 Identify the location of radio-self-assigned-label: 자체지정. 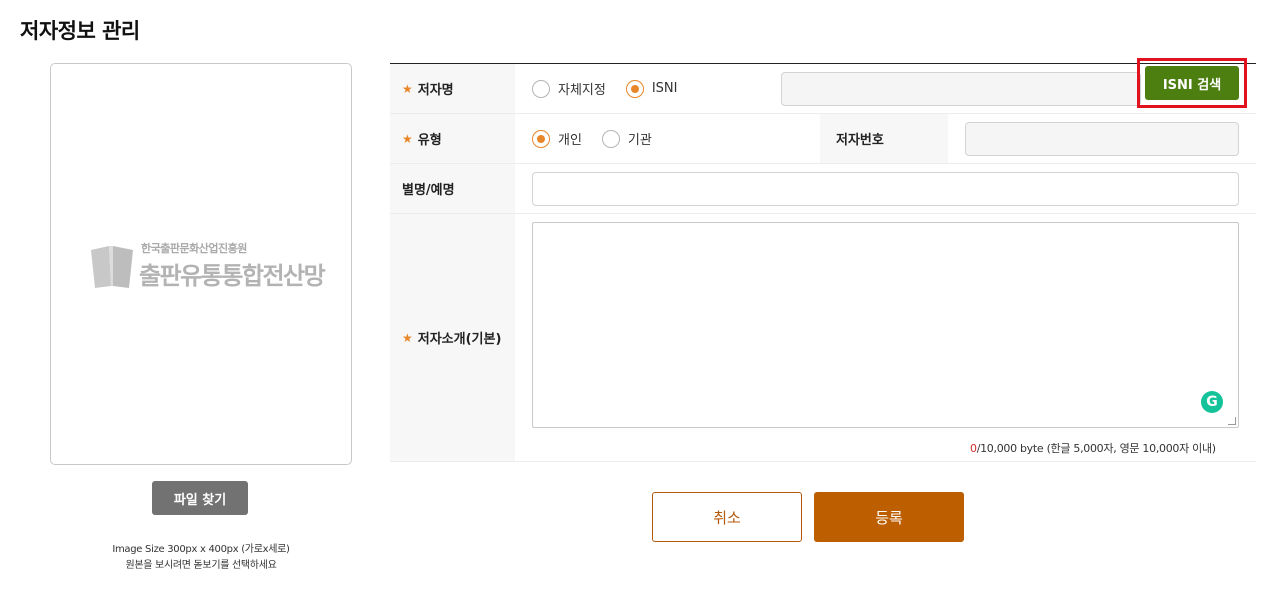
(582, 88).